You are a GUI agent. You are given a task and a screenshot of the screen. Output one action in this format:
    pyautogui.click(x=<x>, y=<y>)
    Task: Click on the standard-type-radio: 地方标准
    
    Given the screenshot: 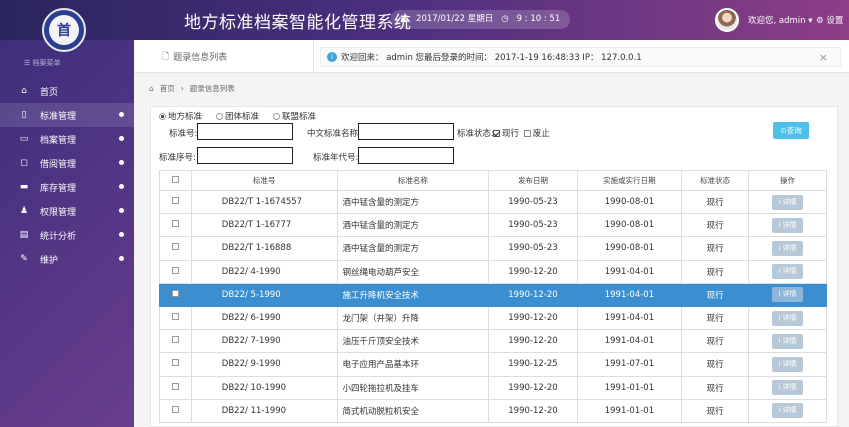 What is the action you would take?
    pyautogui.click(x=180, y=116)
    